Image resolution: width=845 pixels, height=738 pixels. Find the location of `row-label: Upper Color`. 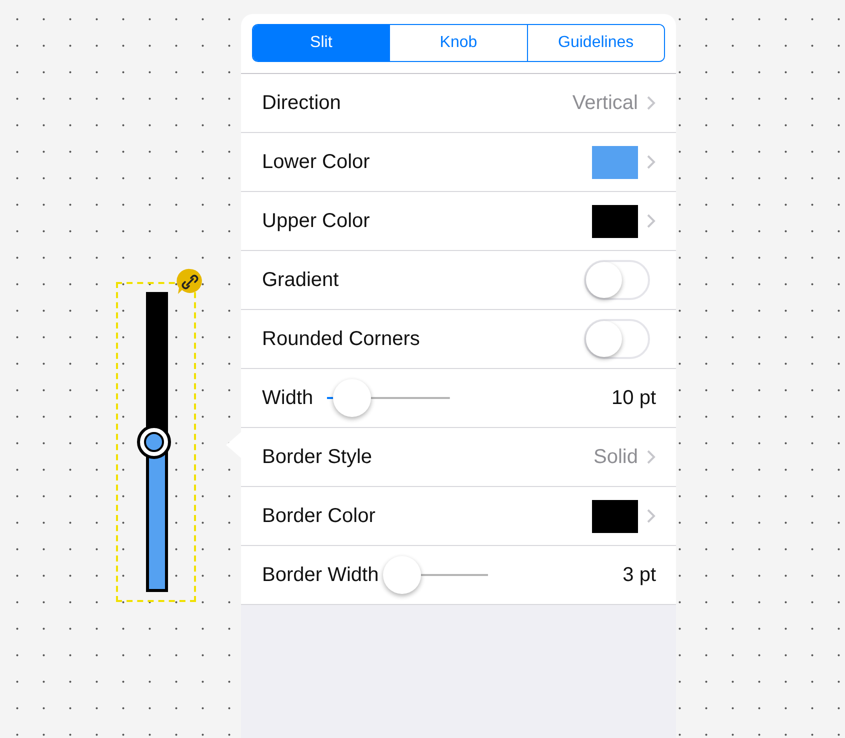

row-label: Upper Color is located at coordinates (316, 221).